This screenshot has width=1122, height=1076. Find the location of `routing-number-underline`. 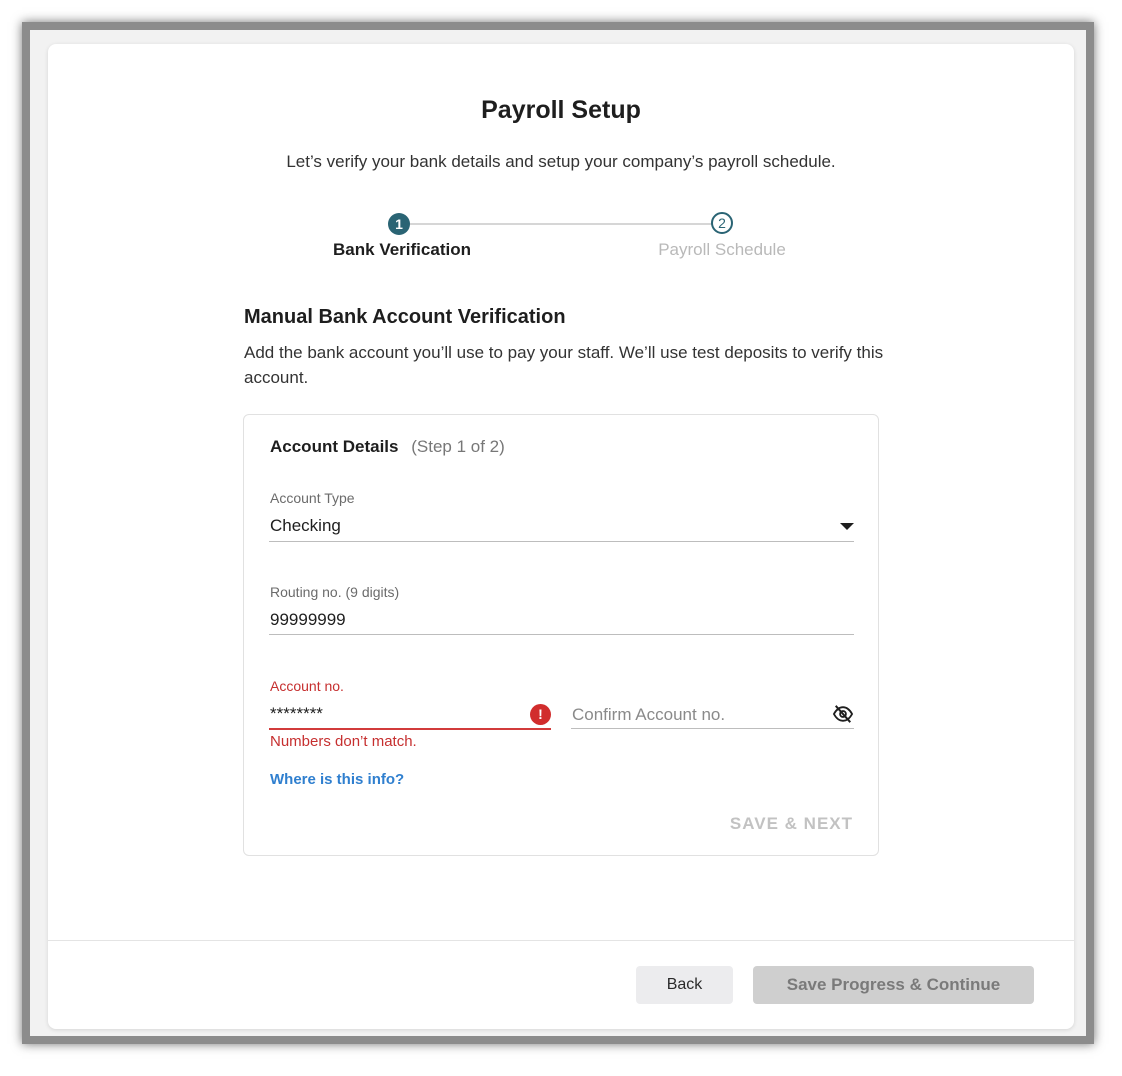

routing-number-underline is located at coordinates (561, 634).